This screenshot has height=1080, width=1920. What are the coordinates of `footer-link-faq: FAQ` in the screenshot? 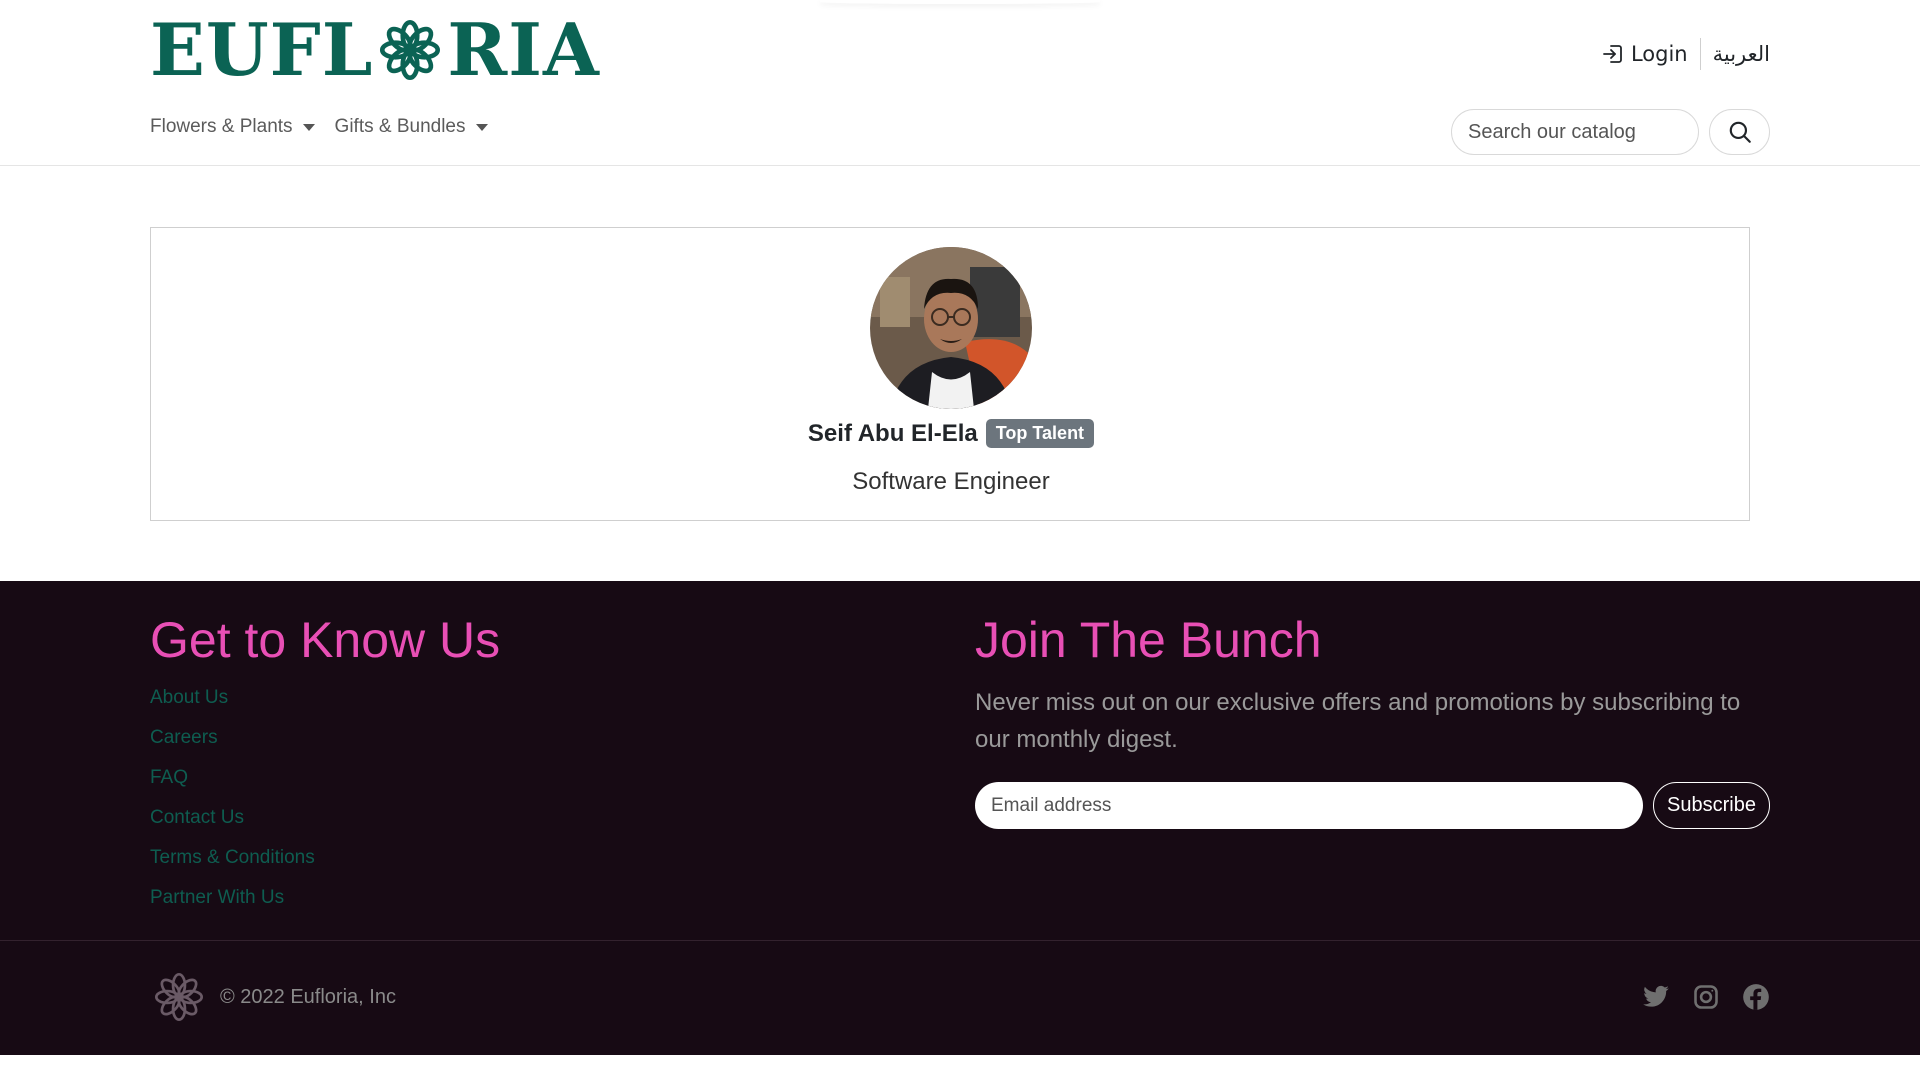 It's located at (325, 778).